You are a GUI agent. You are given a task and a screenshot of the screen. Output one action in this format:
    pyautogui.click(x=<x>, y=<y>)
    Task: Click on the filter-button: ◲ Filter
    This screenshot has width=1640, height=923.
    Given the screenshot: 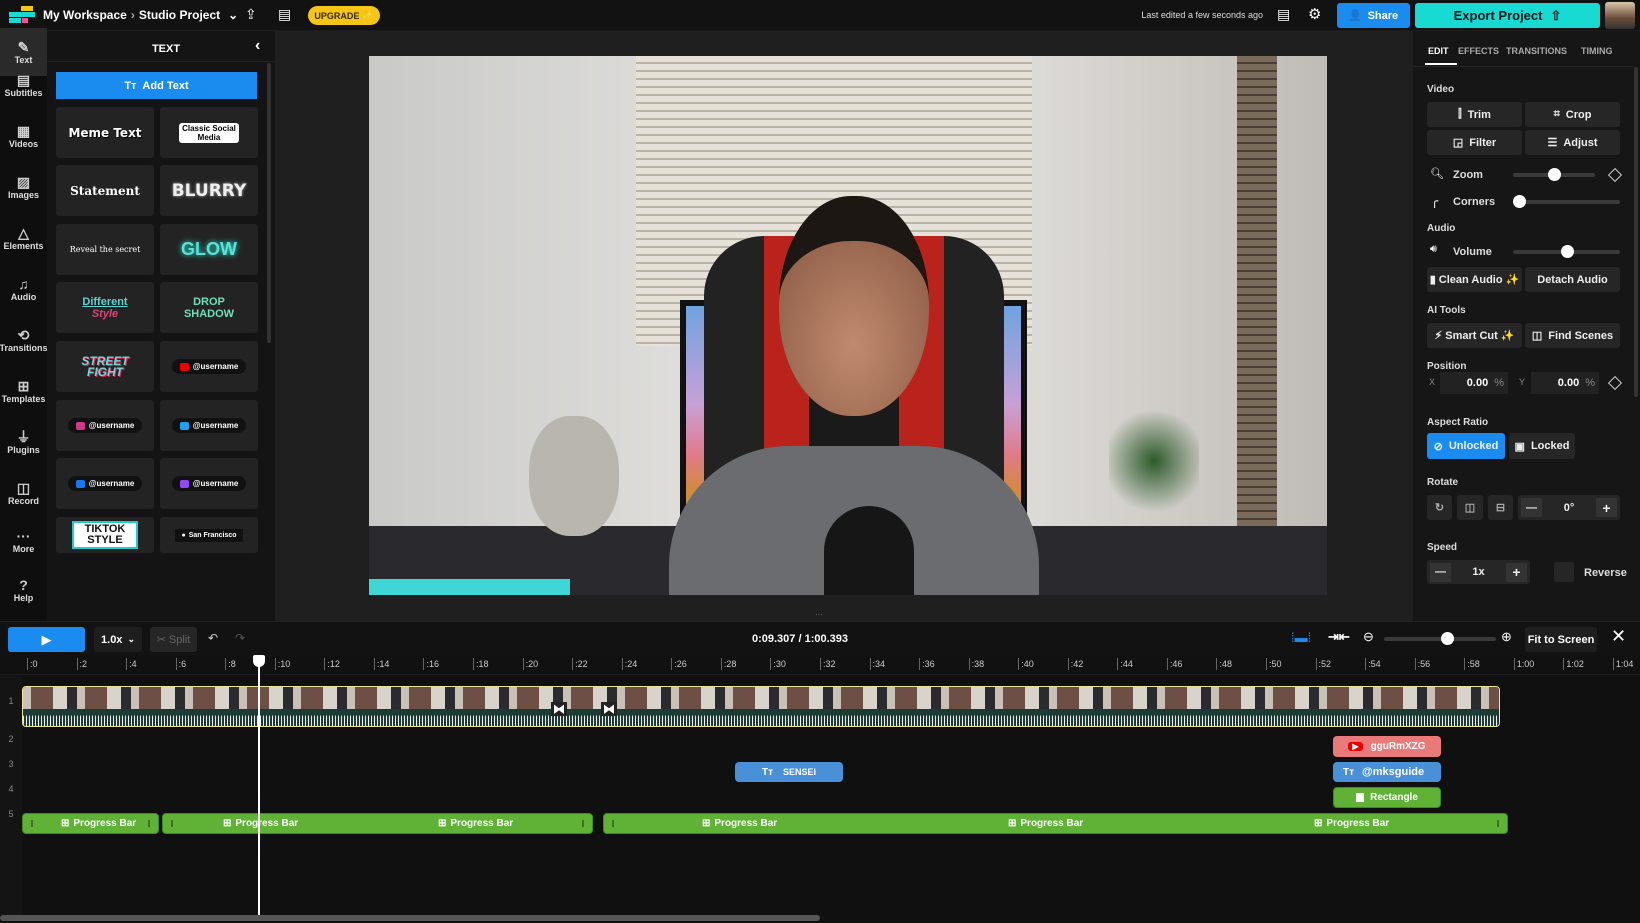 What is the action you would take?
    pyautogui.click(x=1474, y=142)
    